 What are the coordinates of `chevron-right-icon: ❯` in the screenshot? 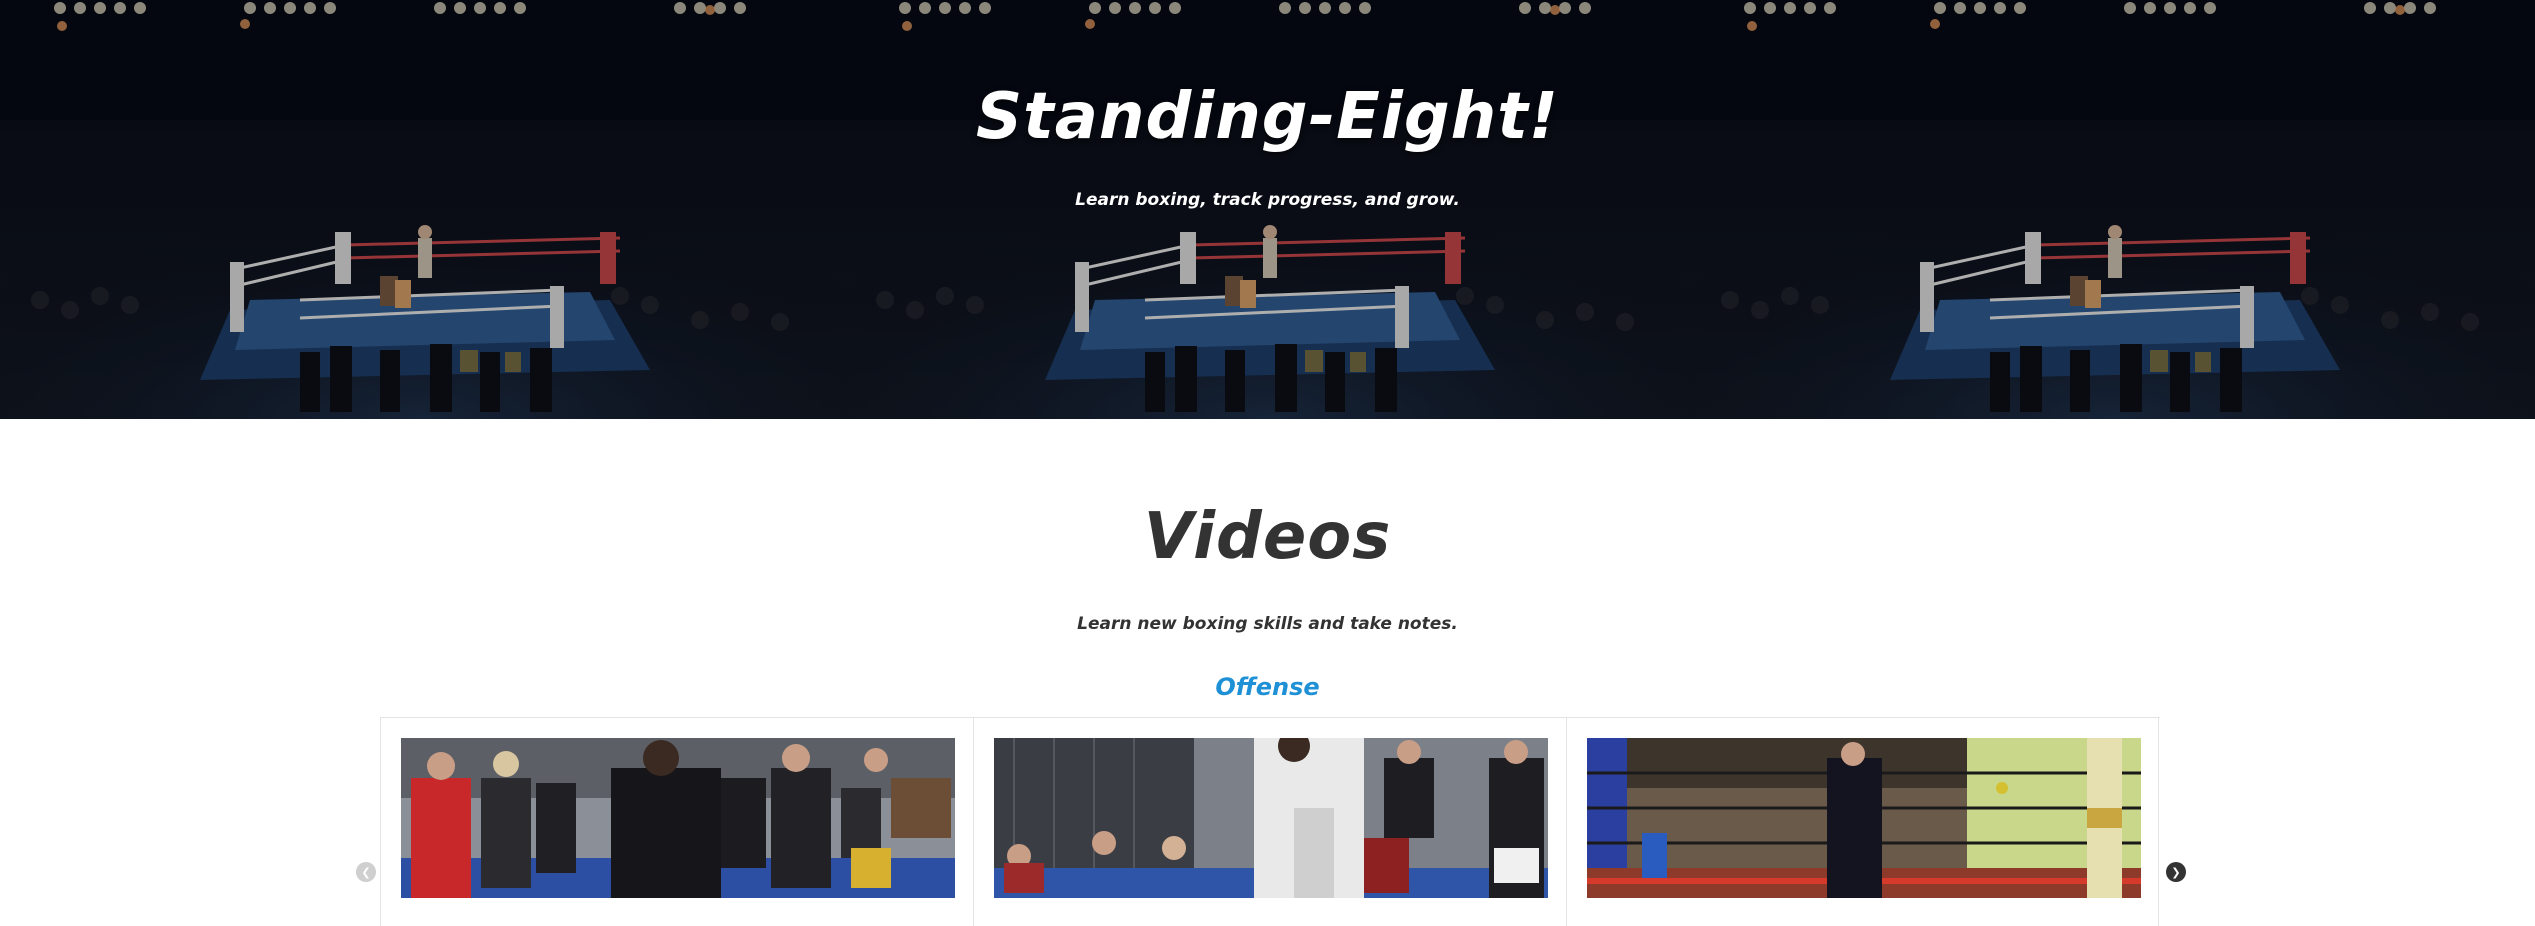 It's located at (2176, 872).